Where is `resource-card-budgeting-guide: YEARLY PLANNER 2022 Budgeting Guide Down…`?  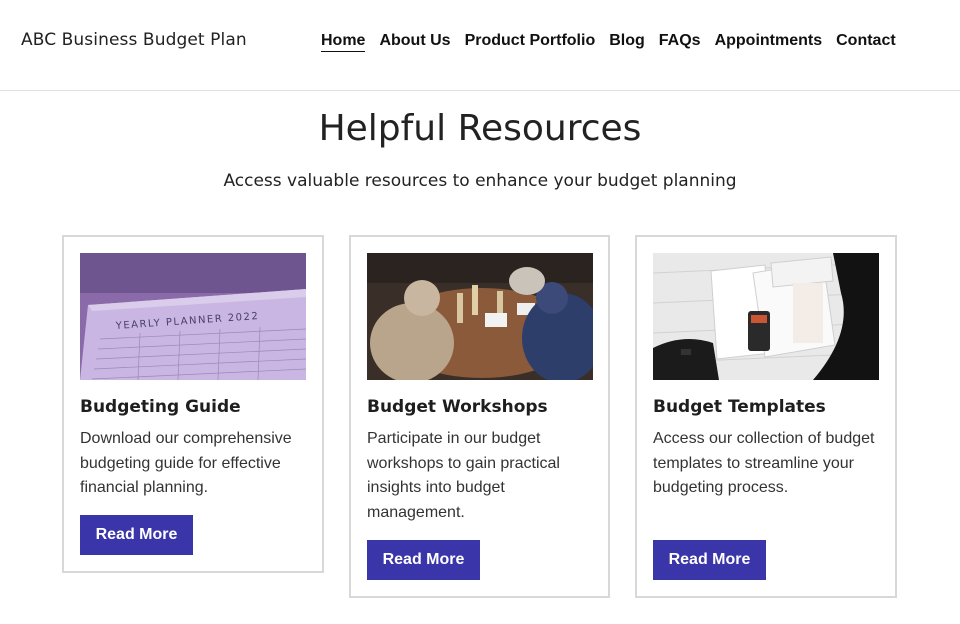
resource-card-budgeting-guide: YEARLY PLANNER 2022 Budgeting Guide Down… is located at coordinates (193, 404).